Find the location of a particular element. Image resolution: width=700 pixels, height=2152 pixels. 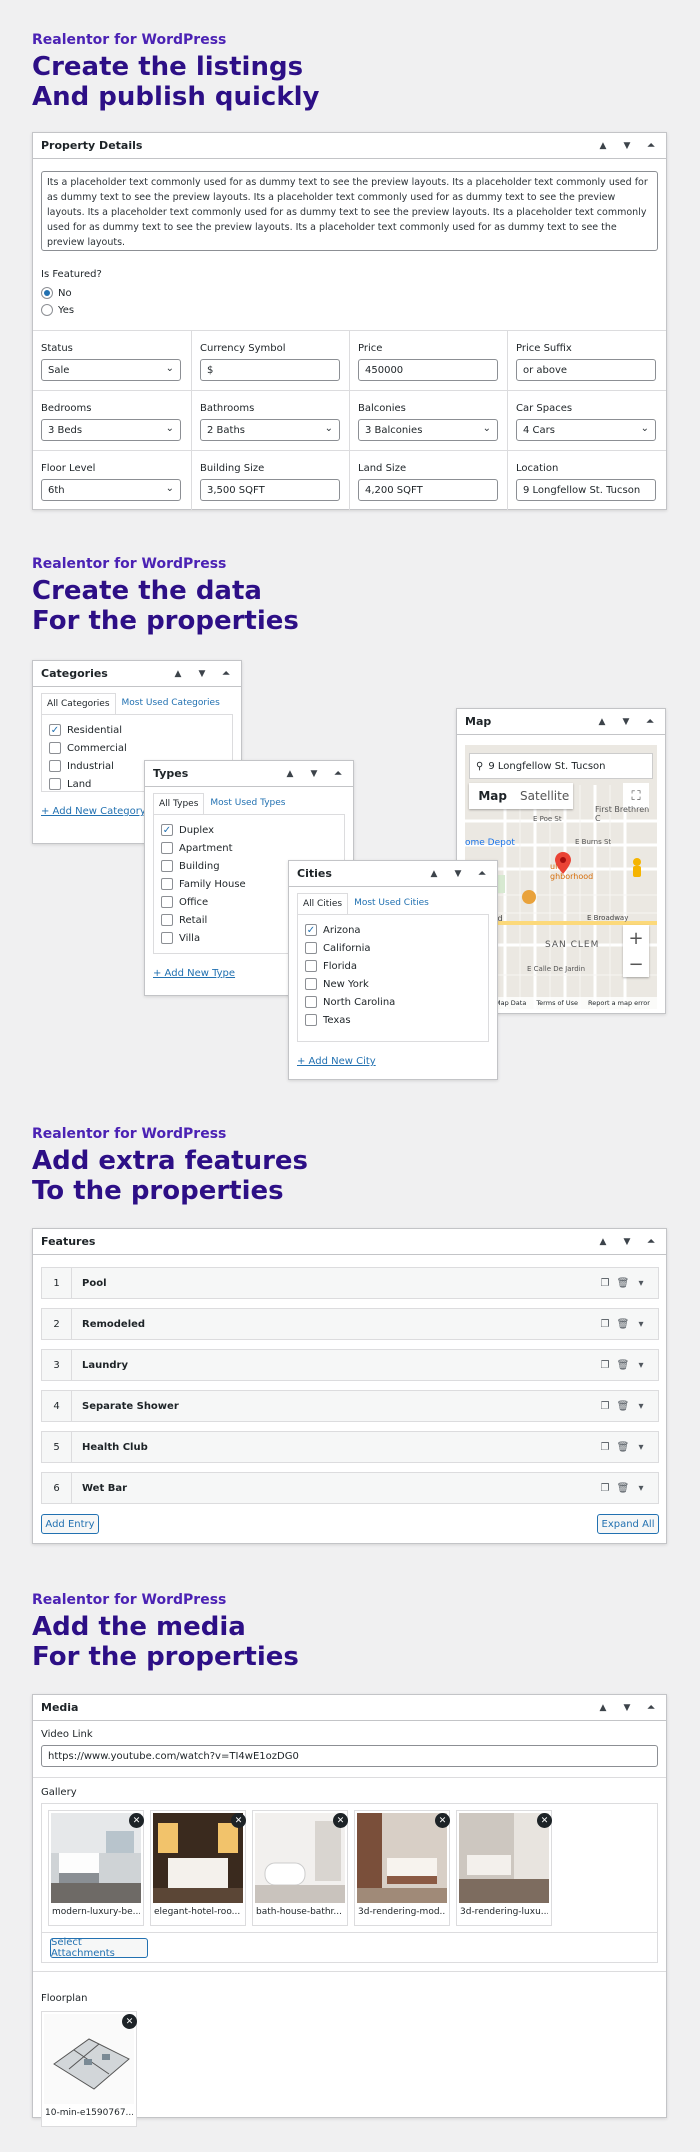

list-item: North Carolina is located at coordinates (393, 1002).